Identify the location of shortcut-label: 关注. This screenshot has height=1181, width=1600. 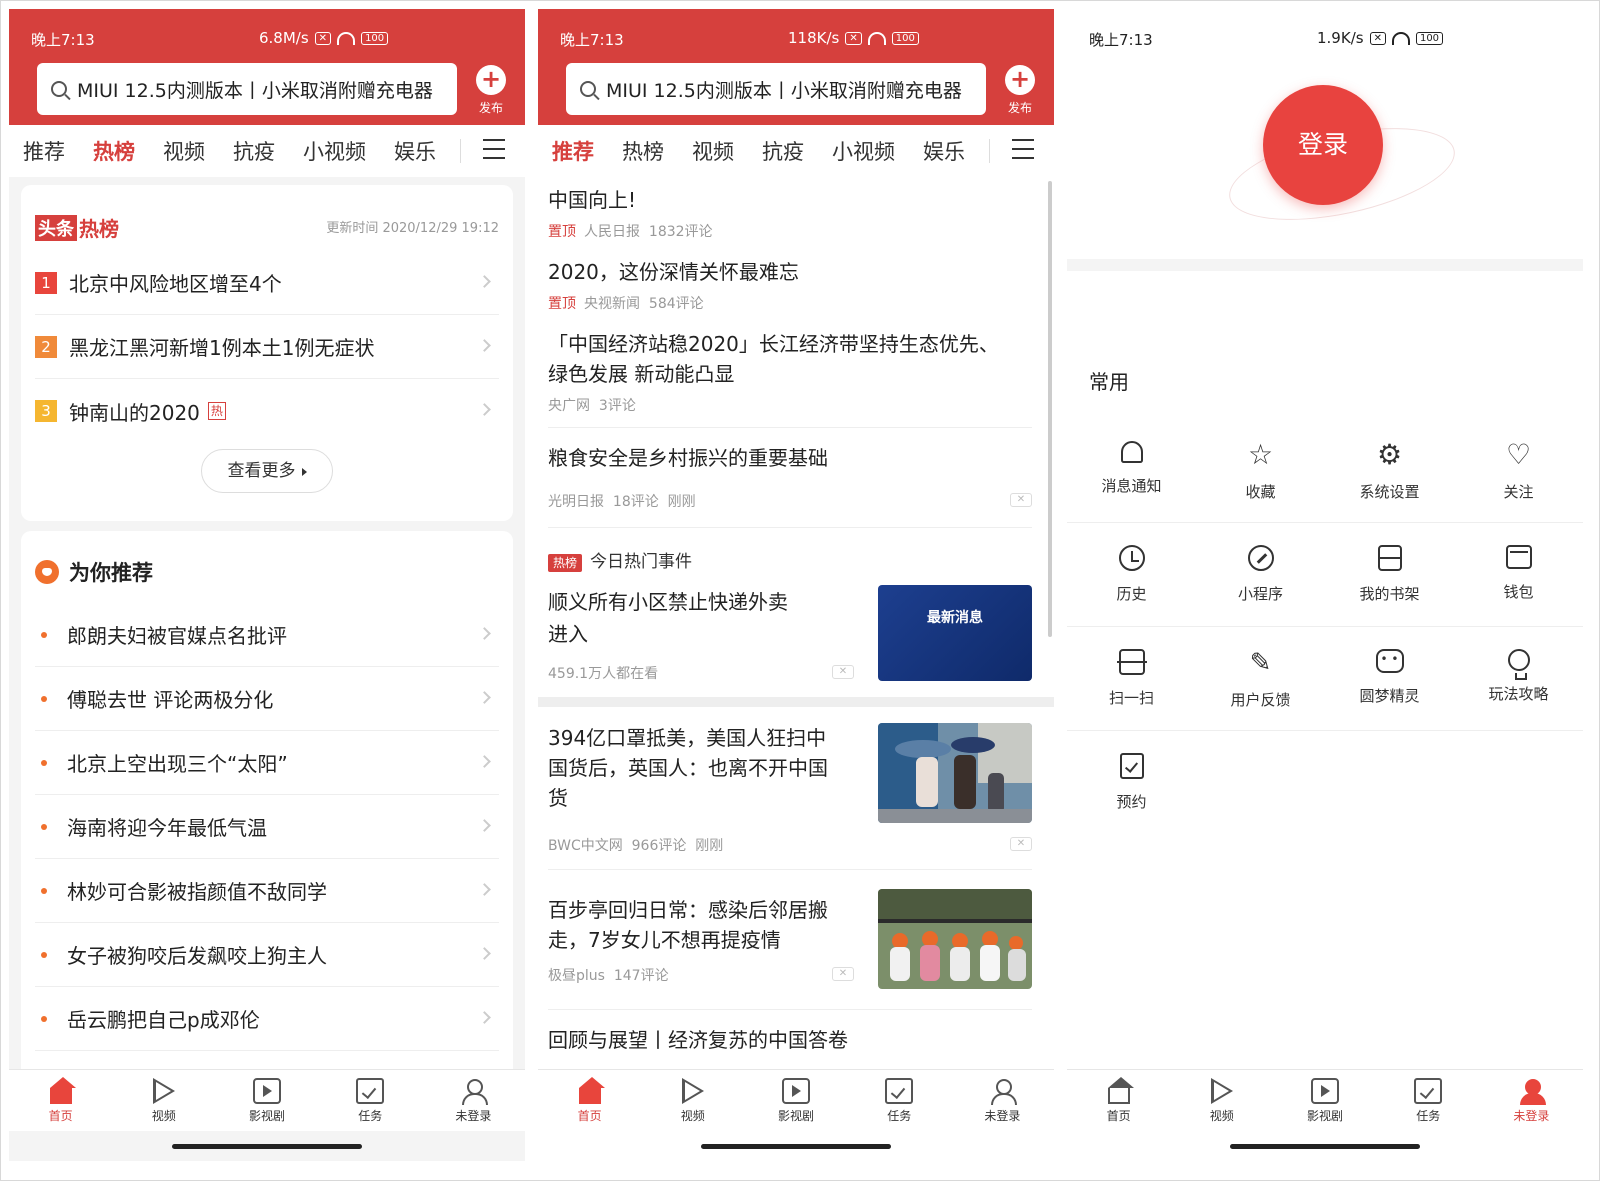
(1518, 492).